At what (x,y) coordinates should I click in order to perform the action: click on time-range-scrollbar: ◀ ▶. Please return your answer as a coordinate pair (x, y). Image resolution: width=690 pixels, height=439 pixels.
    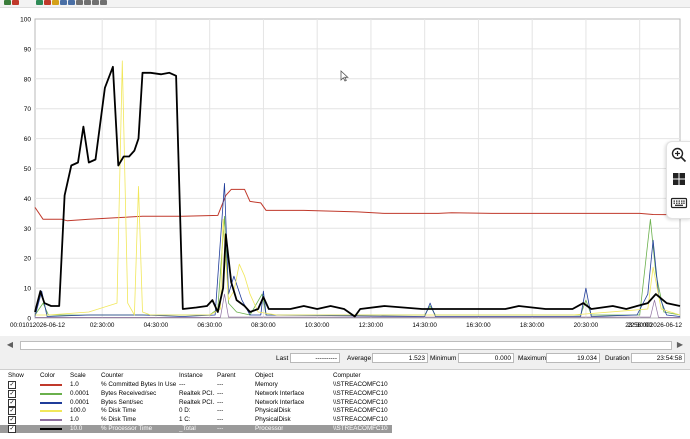
    Looking at the image, I should click on (345, 345).